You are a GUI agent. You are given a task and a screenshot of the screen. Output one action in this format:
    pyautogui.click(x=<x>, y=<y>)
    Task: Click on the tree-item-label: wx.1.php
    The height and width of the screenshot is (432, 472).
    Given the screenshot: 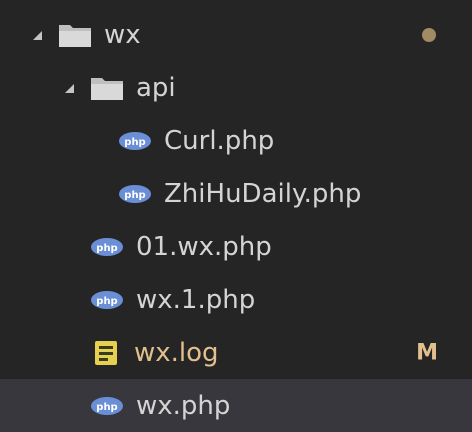 What is the action you would take?
    pyautogui.click(x=196, y=299)
    